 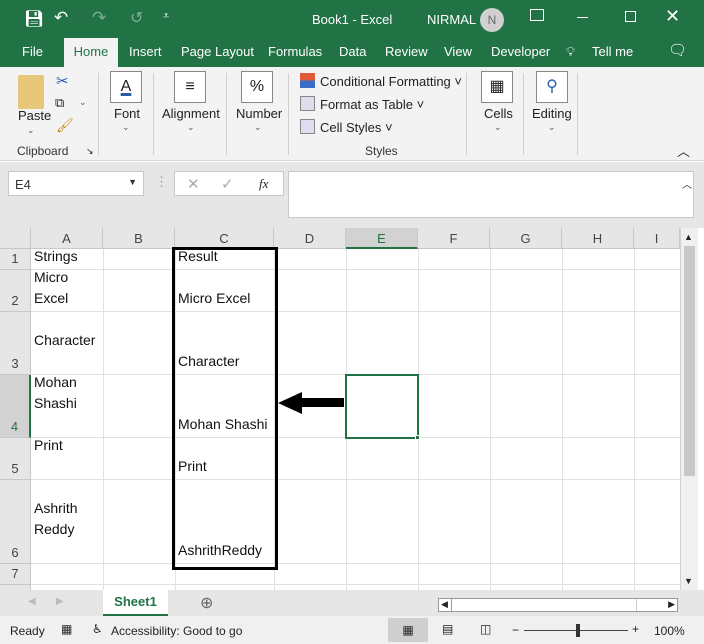 I want to click on alignment-button: Alignment, so click(x=191, y=113).